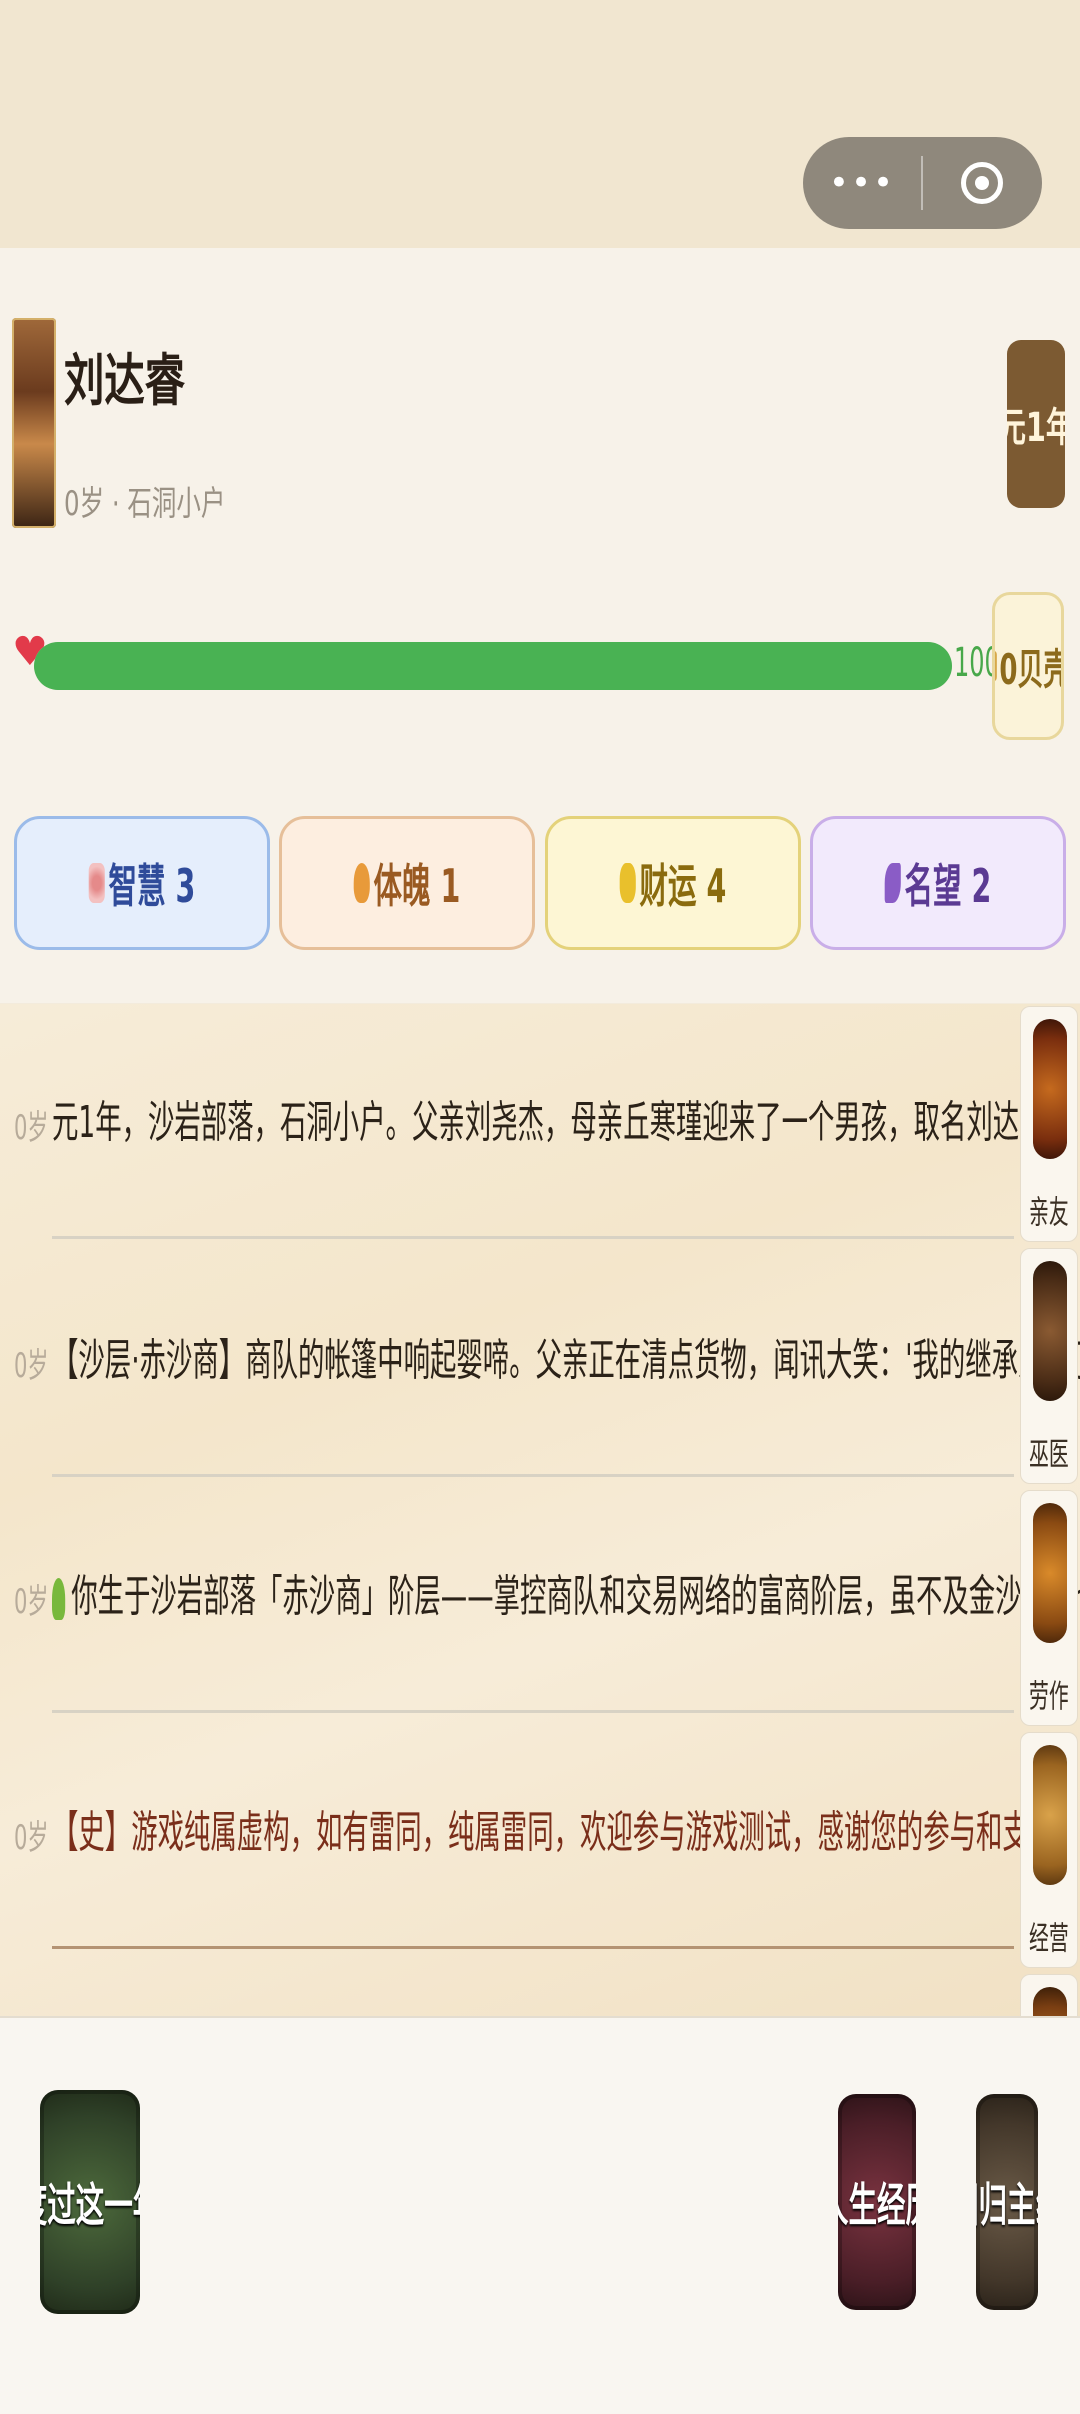 The width and height of the screenshot is (1080, 2414). What do you see at coordinates (1050, 1573) in the screenshot?
I see `labor-icon` at bounding box center [1050, 1573].